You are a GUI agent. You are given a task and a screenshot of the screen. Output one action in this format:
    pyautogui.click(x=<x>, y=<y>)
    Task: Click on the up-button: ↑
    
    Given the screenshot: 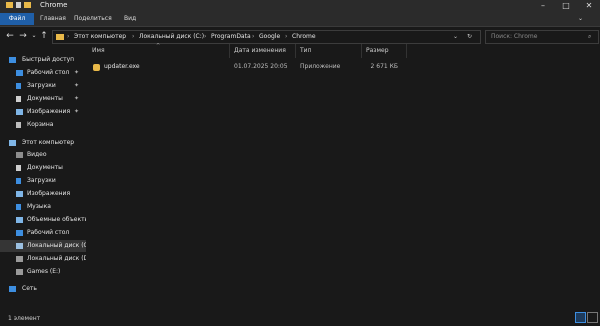 What is the action you would take?
    pyautogui.click(x=44, y=36)
    